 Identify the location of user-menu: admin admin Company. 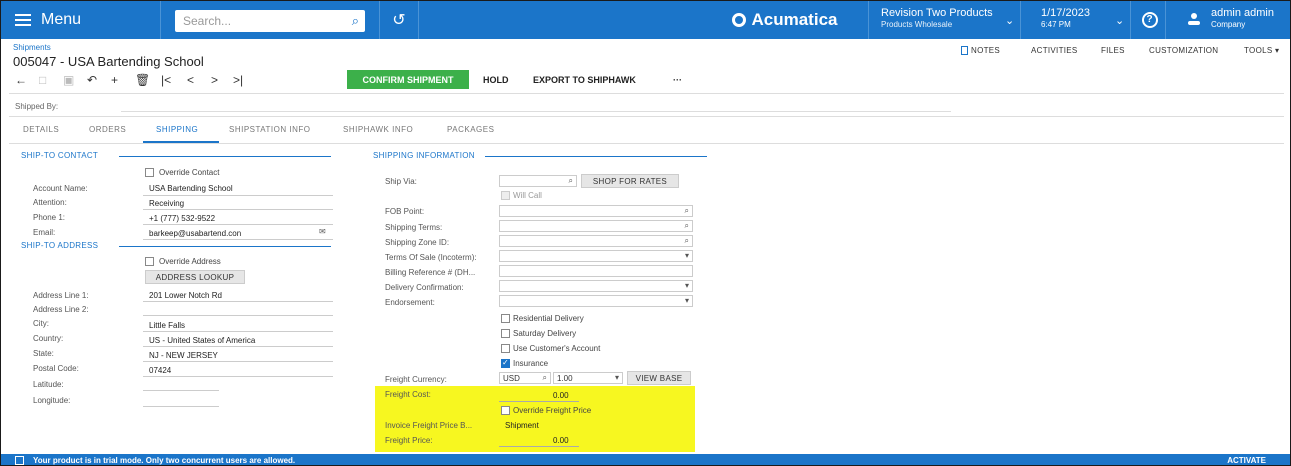
(1230, 20).